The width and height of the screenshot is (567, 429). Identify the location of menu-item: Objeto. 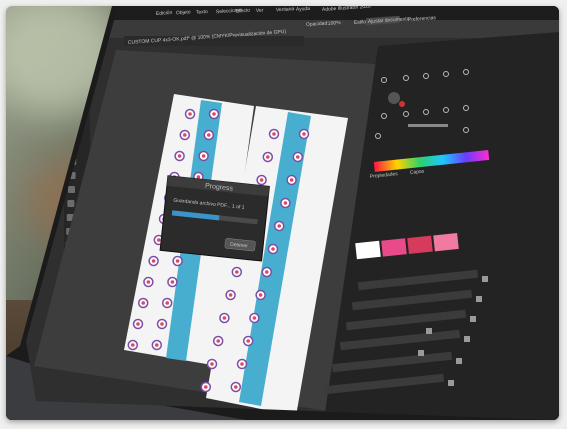
(183, 12).